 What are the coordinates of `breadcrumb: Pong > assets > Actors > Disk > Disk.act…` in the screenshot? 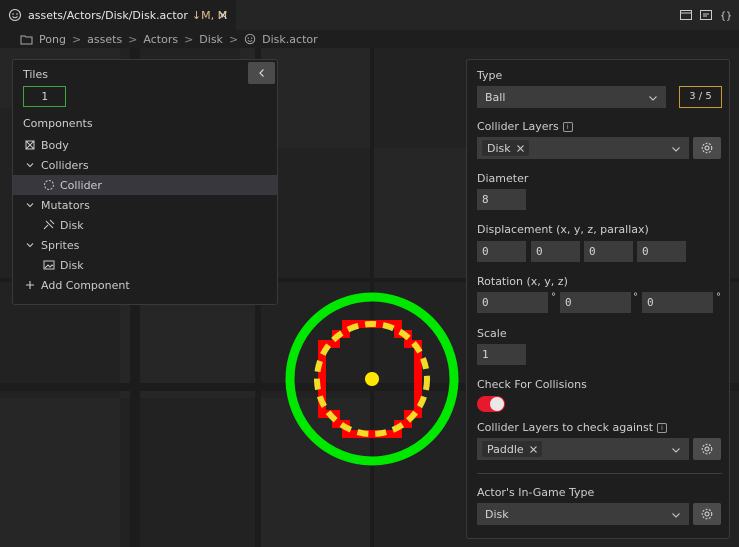 It's located at (369, 39).